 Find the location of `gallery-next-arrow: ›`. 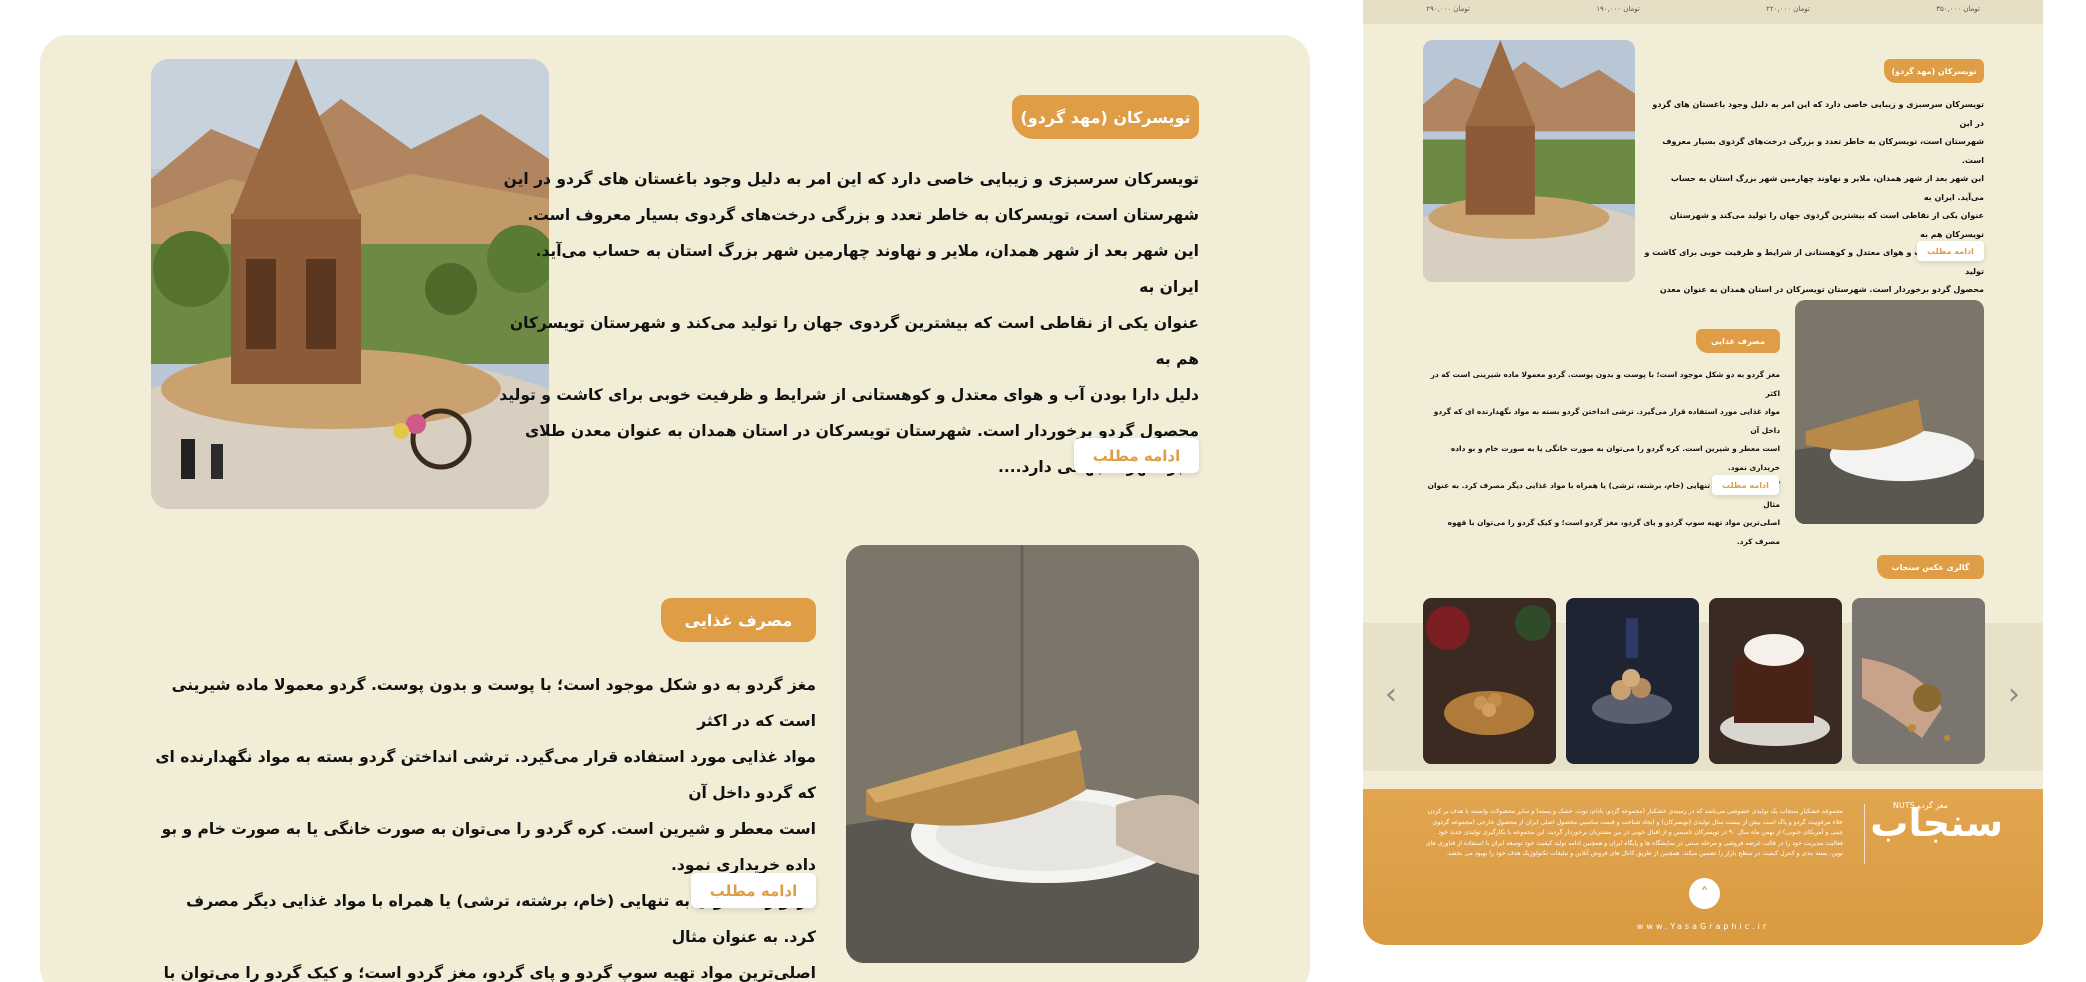

gallery-next-arrow: › is located at coordinates (2014, 695).